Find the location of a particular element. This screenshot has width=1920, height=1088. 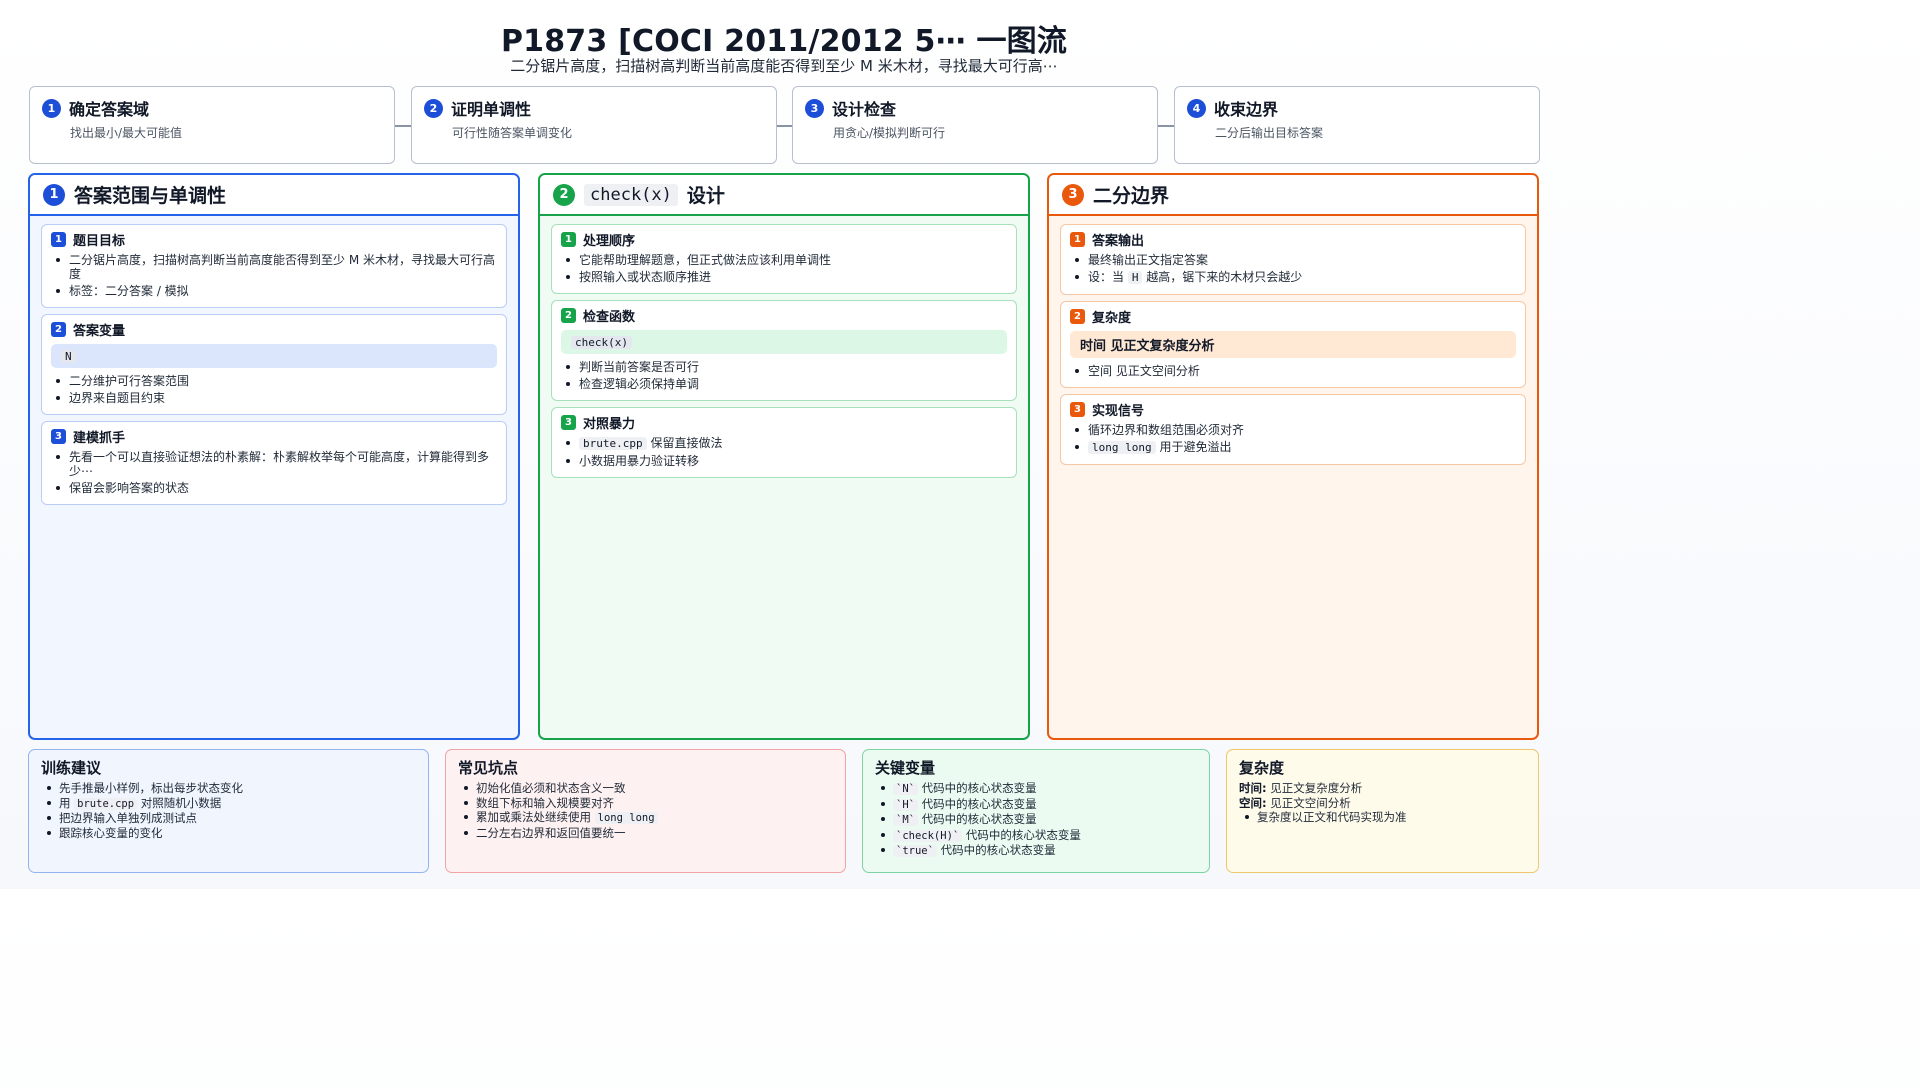

list-item: 按照输入或状态顺序推进 is located at coordinates (784, 277).